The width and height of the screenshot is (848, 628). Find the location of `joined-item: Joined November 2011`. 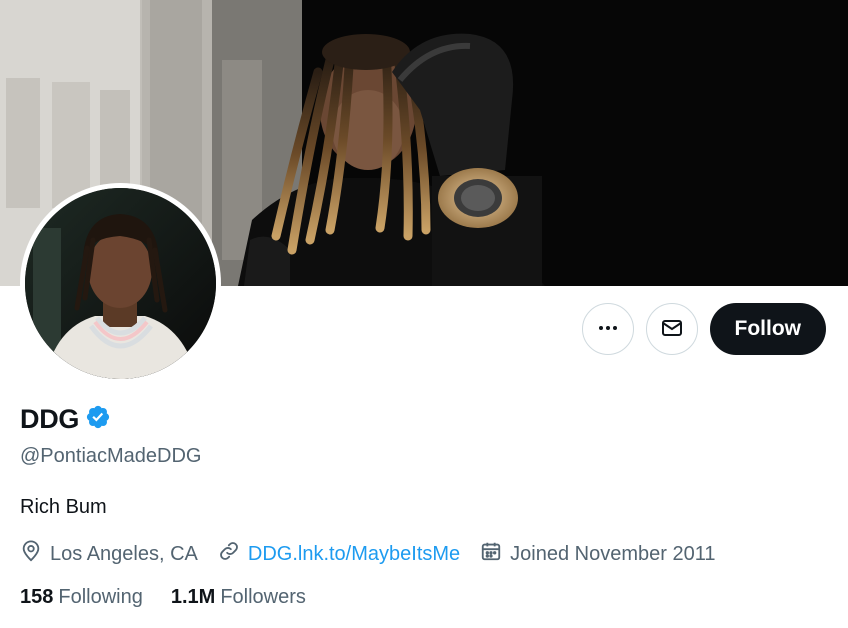

joined-item: Joined November 2011 is located at coordinates (597, 554).